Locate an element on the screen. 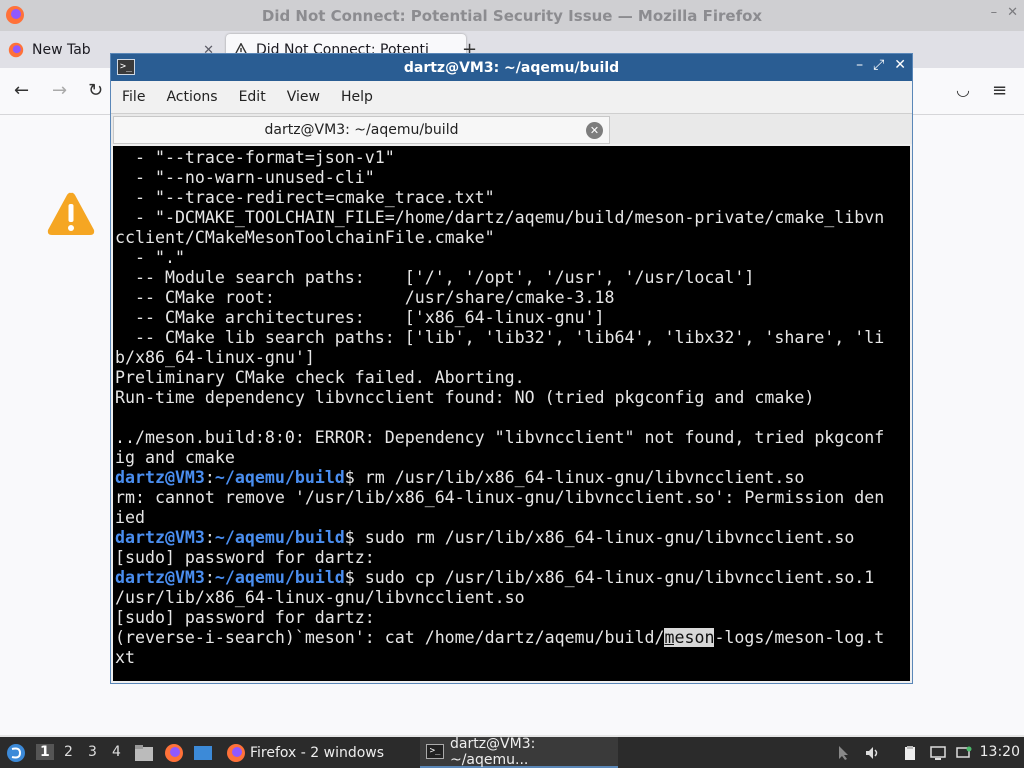 This screenshot has height=768, width=1024. clipboard-icon is located at coordinates (910, 753).